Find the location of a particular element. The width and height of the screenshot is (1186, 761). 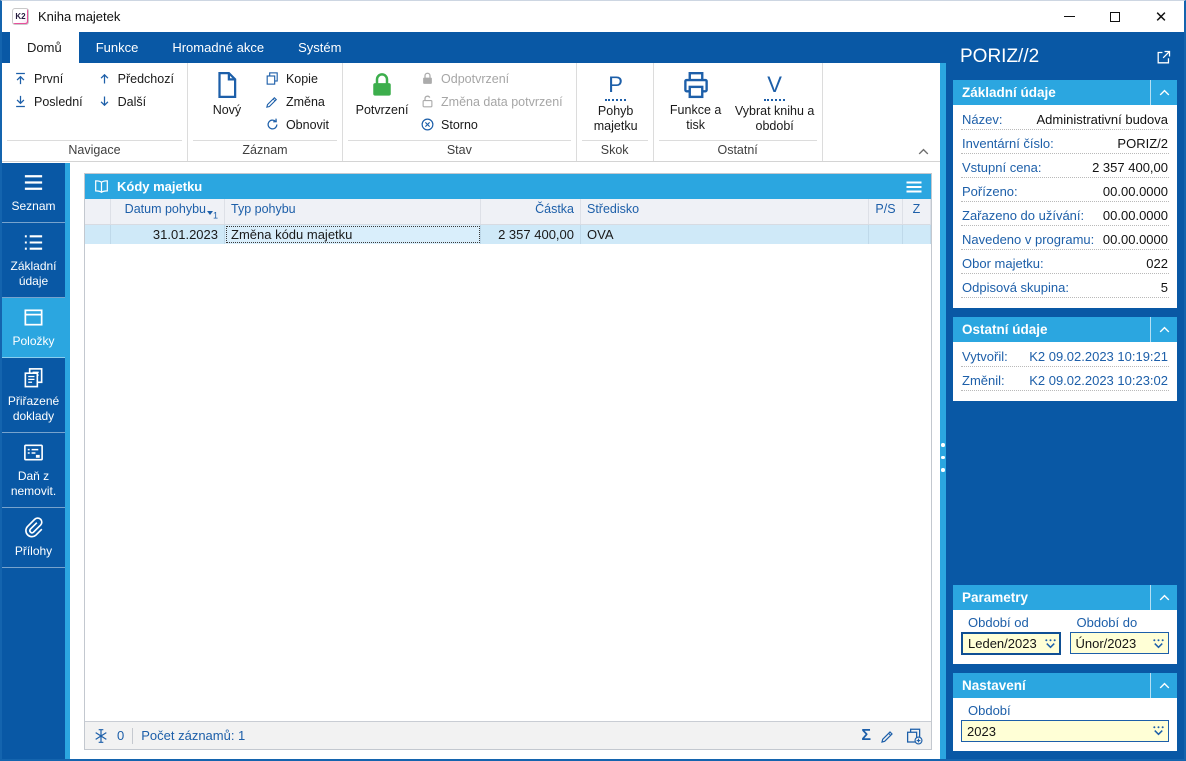

select-book-period-button: V Vybrat knihu a období is located at coordinates (775, 103).